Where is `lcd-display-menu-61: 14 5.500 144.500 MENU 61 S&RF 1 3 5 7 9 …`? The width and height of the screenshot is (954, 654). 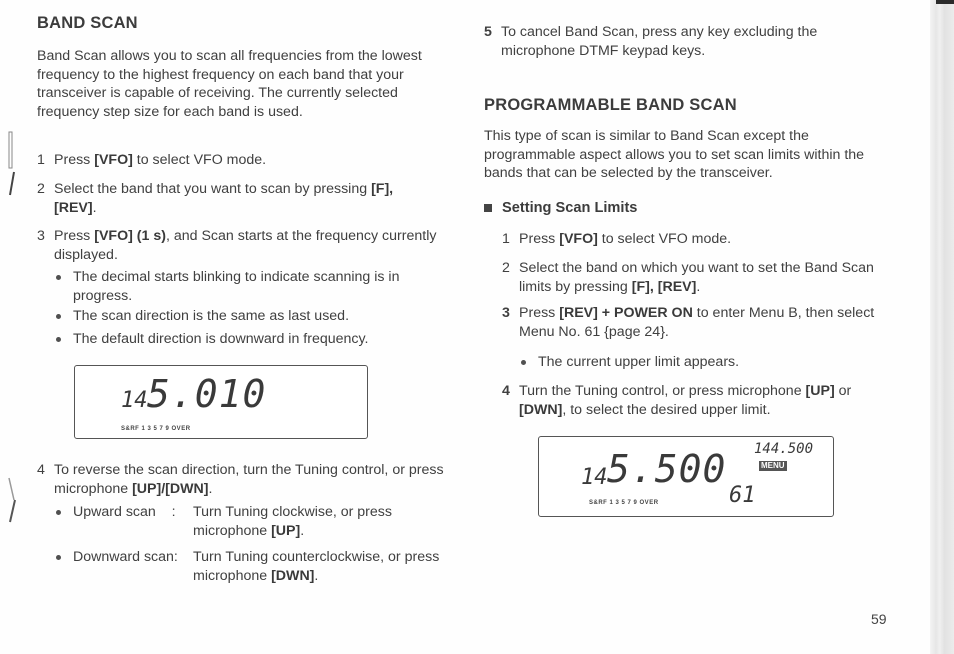
lcd-display-menu-61: 14 5.500 144.500 MENU 61 S&RF 1 3 5 7 9 … is located at coordinates (686, 476).